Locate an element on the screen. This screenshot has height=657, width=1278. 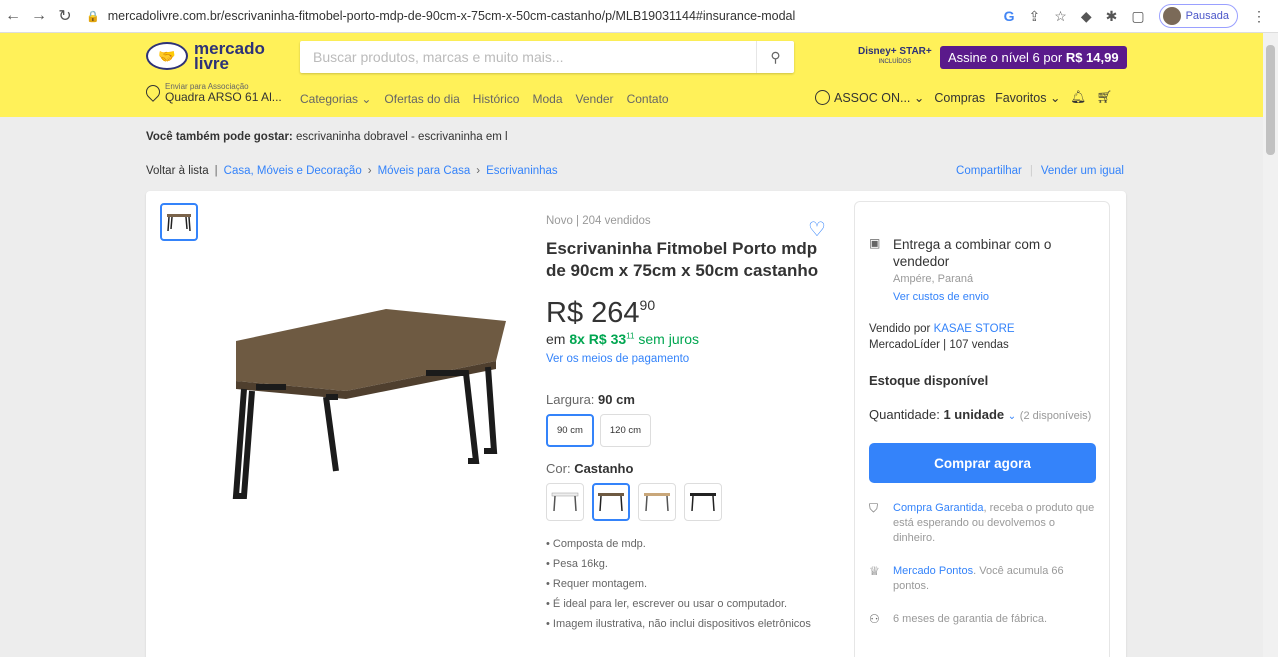
seller-link: KASAE STORE is located at coordinates (974, 329).